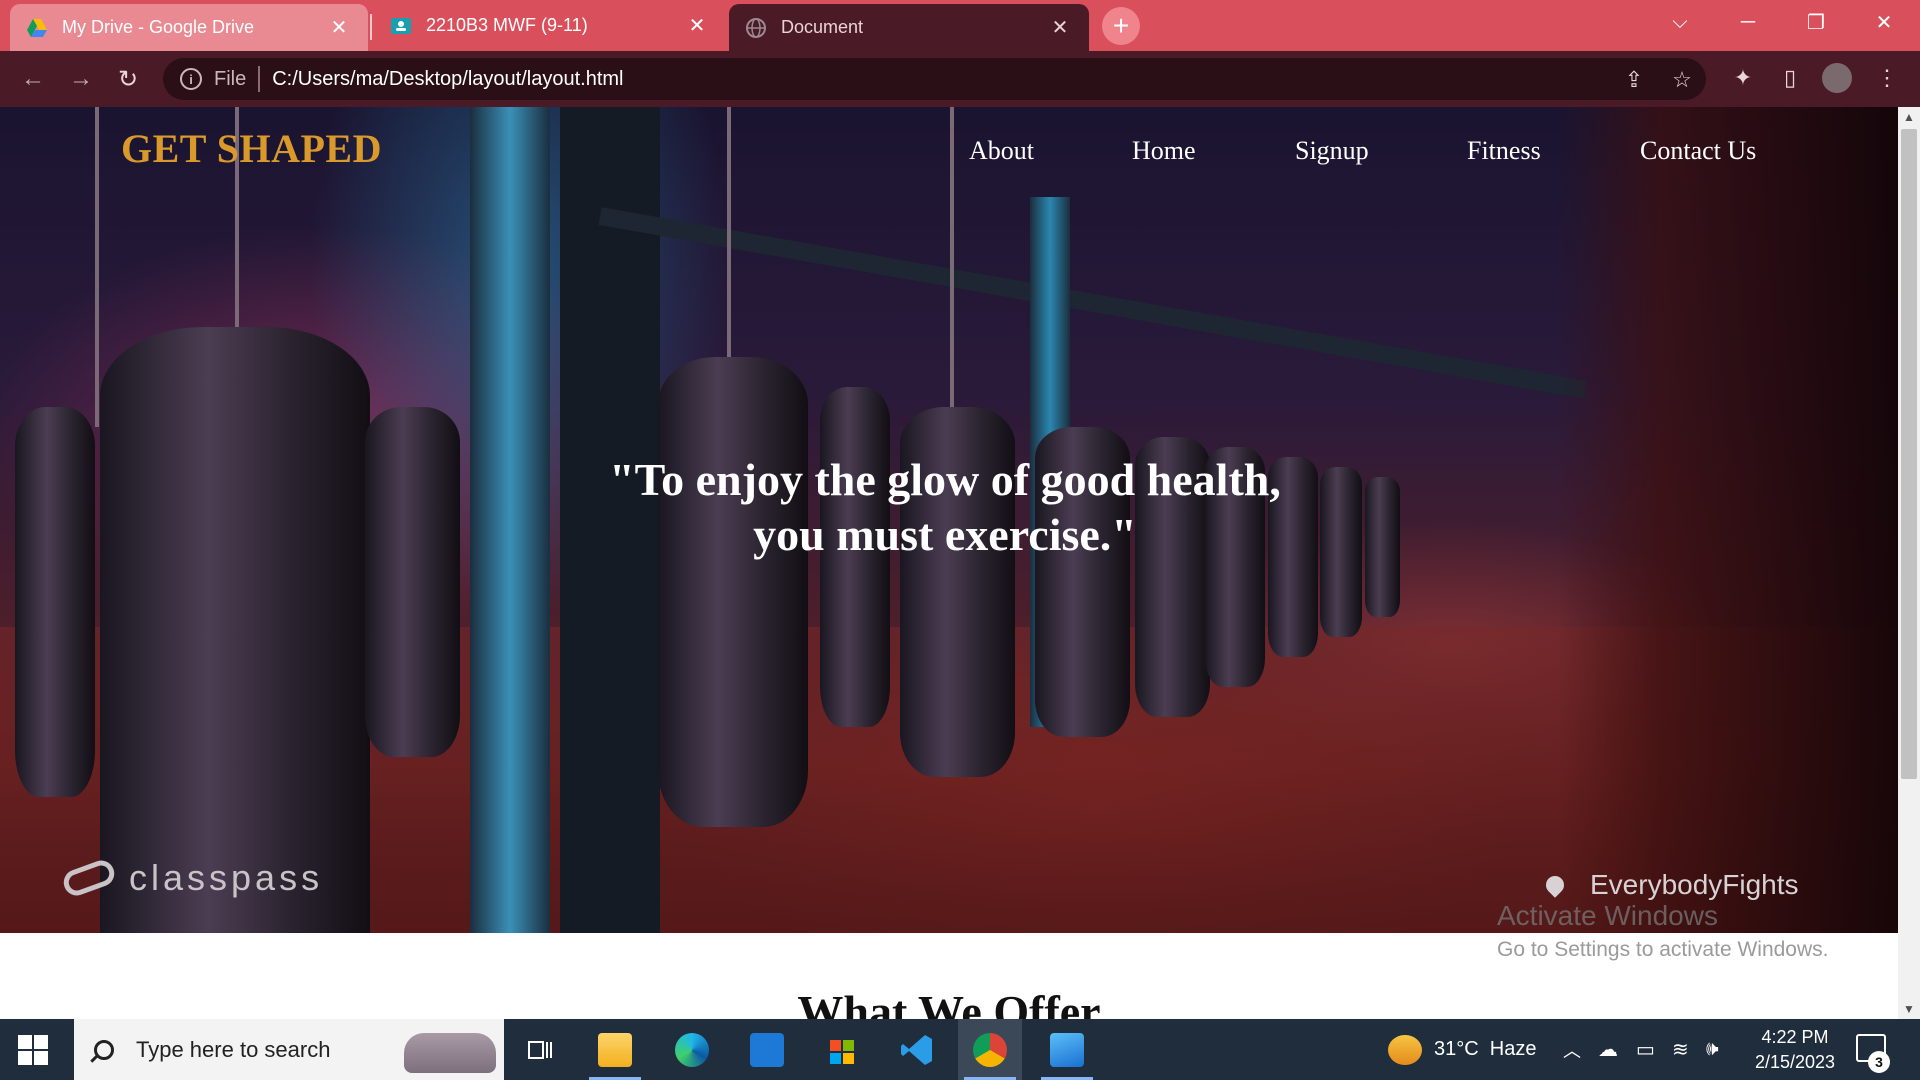 Image resolution: width=1920 pixels, height=1080 pixels. Describe the element at coordinates (450, 1053) in the screenshot. I see `search-highlight-image` at that location.